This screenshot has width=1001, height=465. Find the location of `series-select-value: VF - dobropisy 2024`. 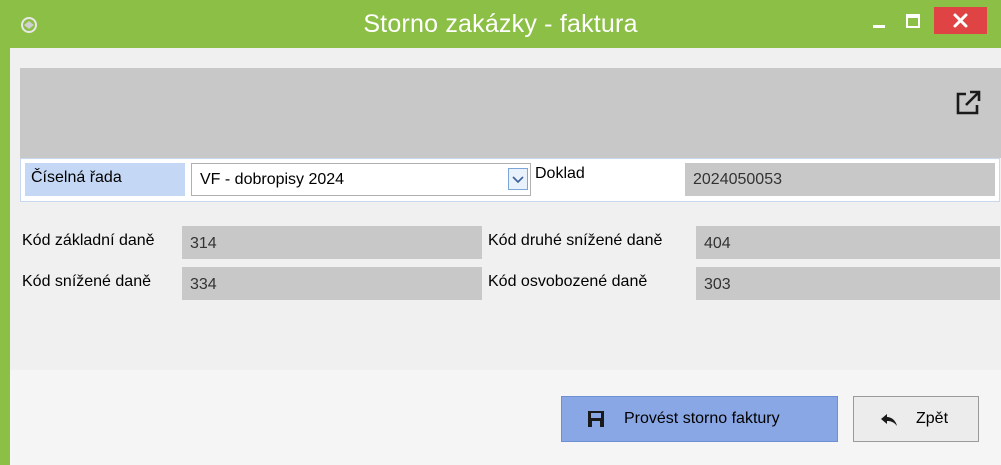

series-select-value: VF - dobropisy 2024 is located at coordinates (272, 179).